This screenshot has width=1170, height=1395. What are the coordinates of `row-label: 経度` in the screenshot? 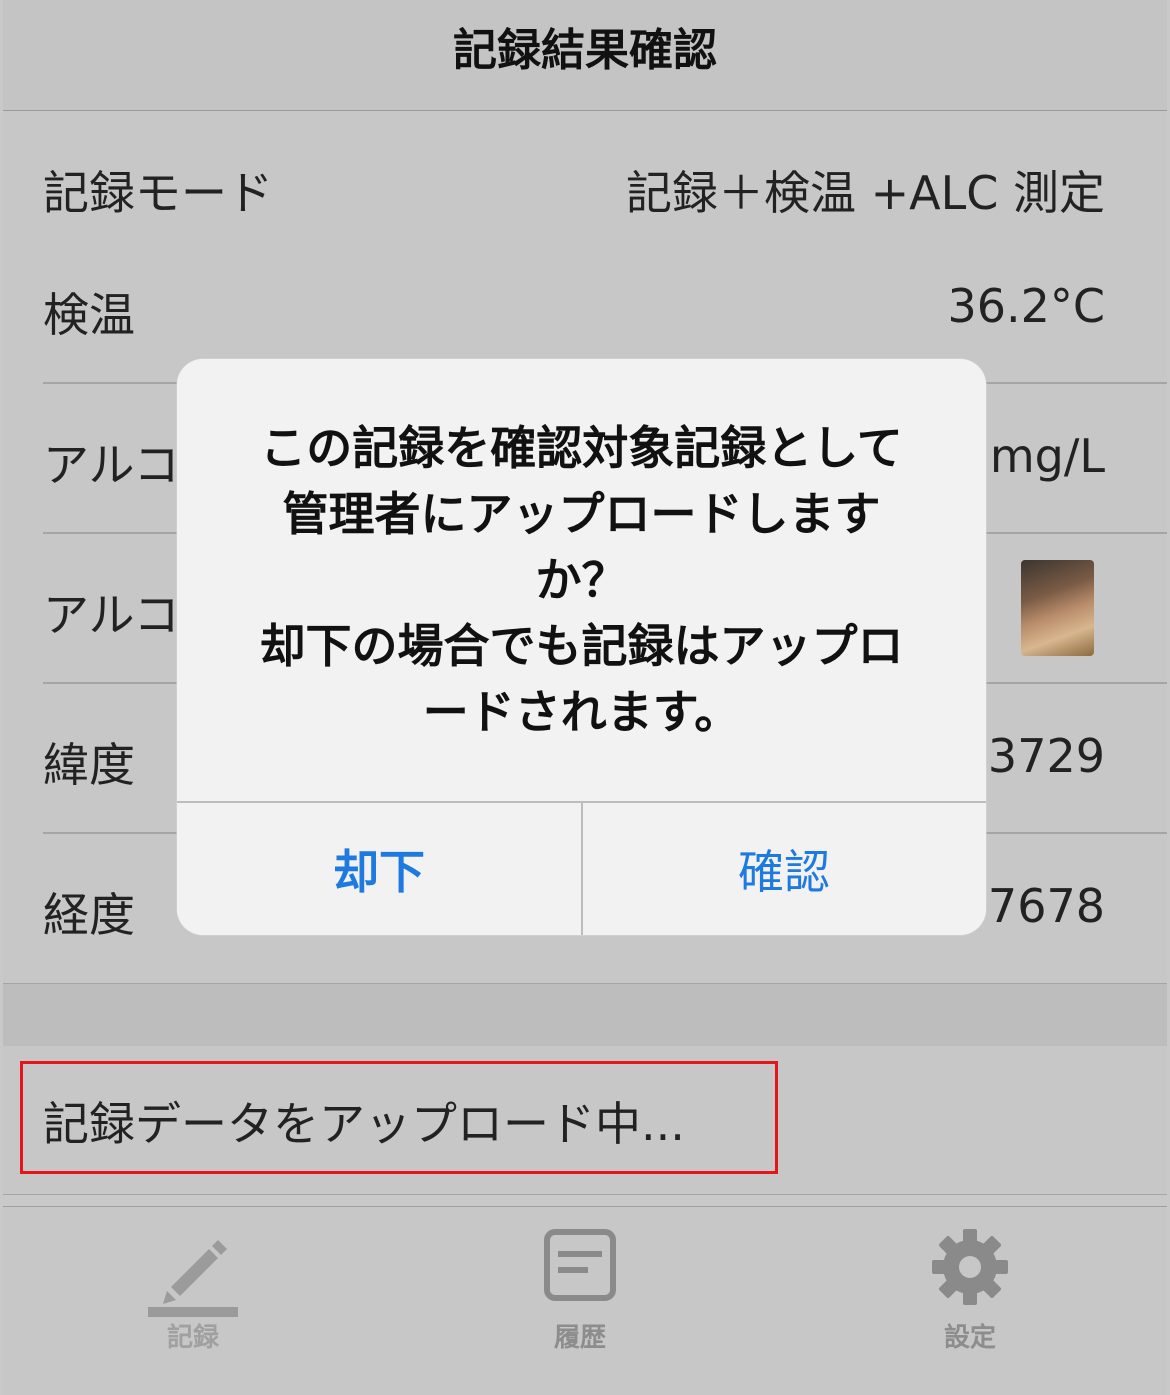 It's located at (89, 915).